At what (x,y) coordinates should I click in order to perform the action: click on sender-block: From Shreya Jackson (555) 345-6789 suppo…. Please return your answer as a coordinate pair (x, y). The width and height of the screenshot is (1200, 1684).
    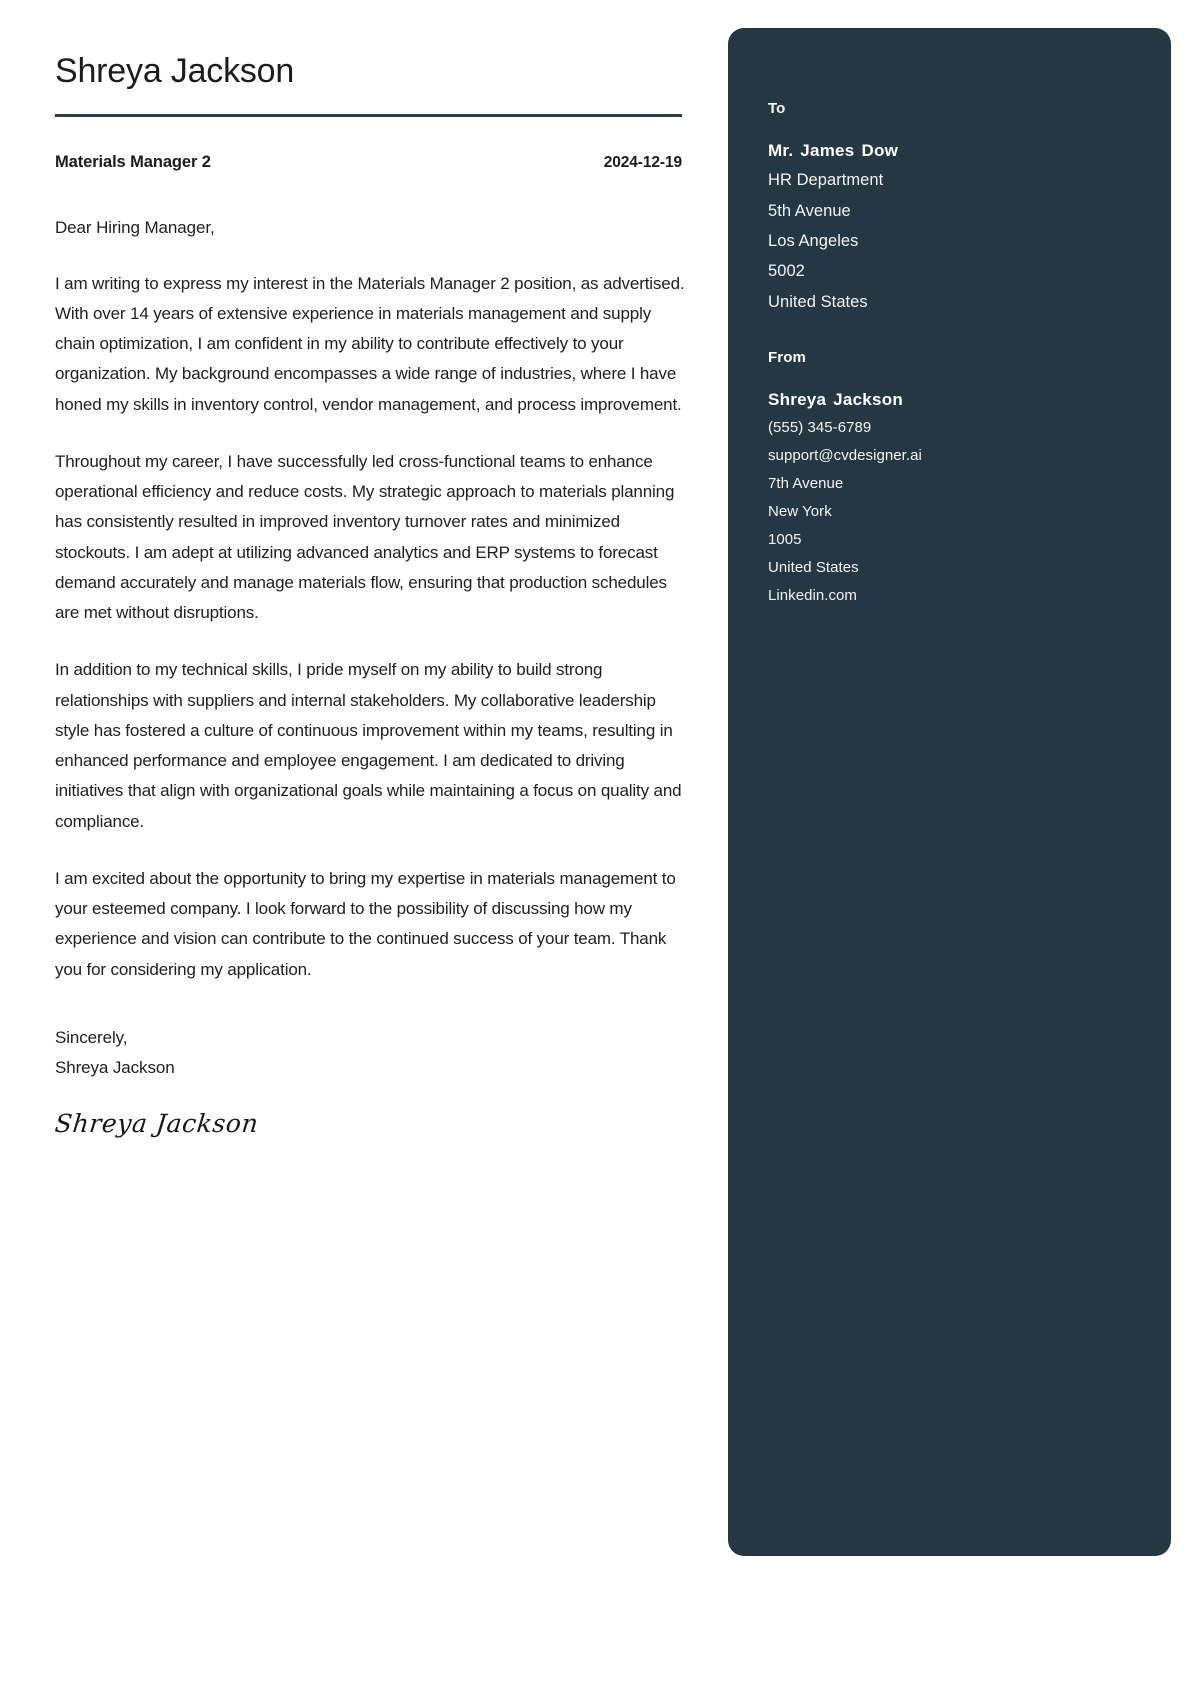
    Looking at the image, I should click on (969, 479).